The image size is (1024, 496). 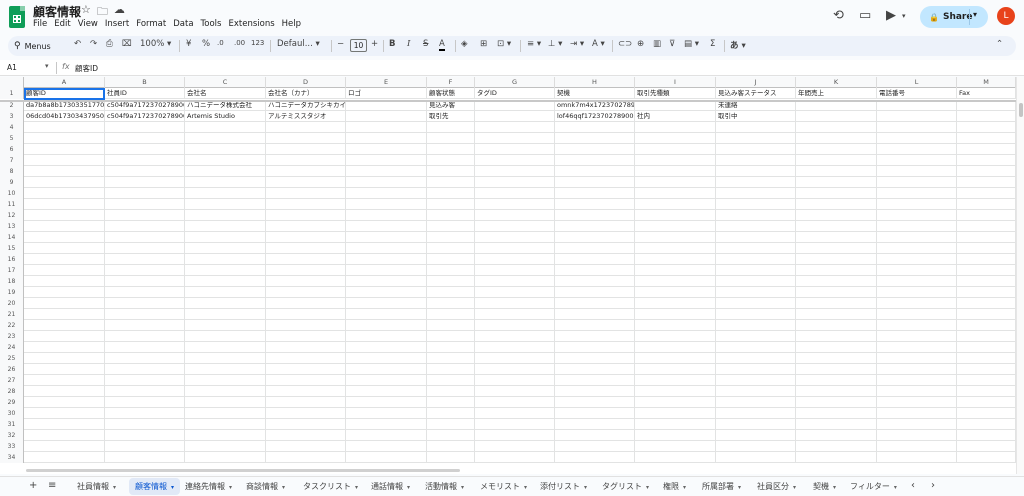 I want to click on row-header: 21, so click(x=12, y=314).